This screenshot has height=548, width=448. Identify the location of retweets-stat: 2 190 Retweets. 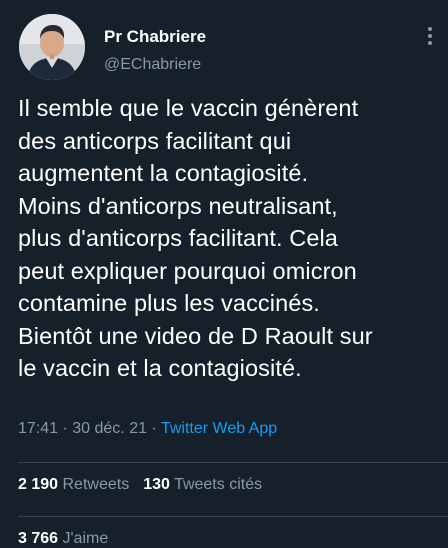
(73, 484).